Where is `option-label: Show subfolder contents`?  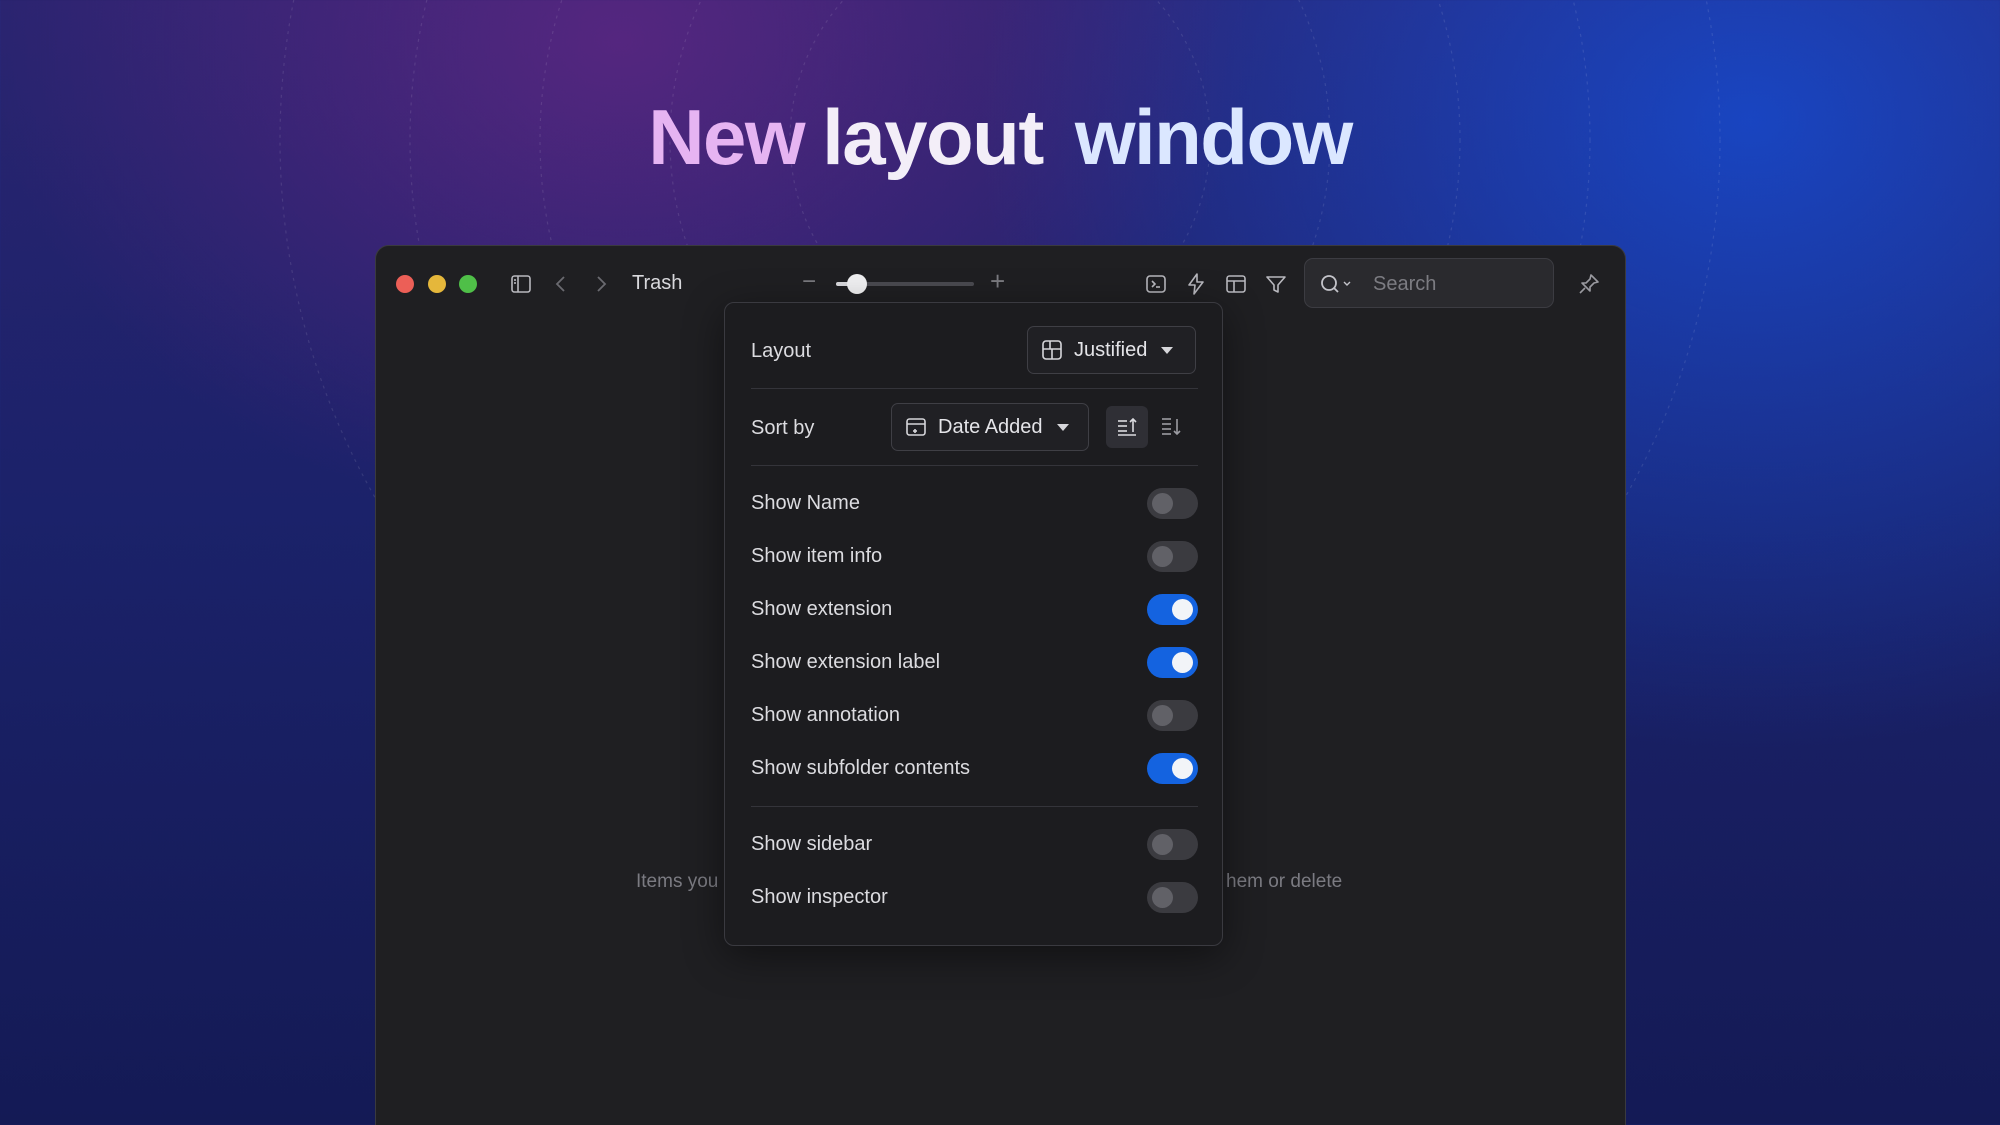 option-label: Show subfolder contents is located at coordinates (861, 768).